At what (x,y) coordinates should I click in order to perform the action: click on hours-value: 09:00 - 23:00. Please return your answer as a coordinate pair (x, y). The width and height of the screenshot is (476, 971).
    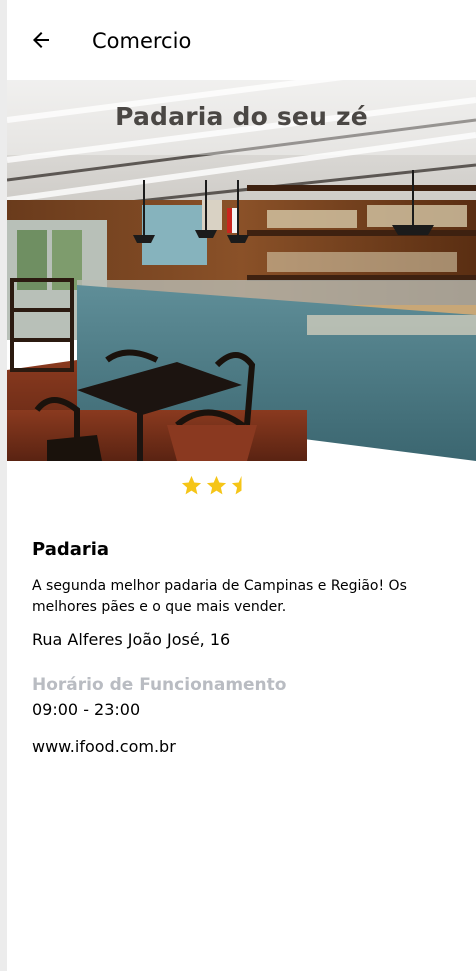
    Looking at the image, I should click on (86, 709).